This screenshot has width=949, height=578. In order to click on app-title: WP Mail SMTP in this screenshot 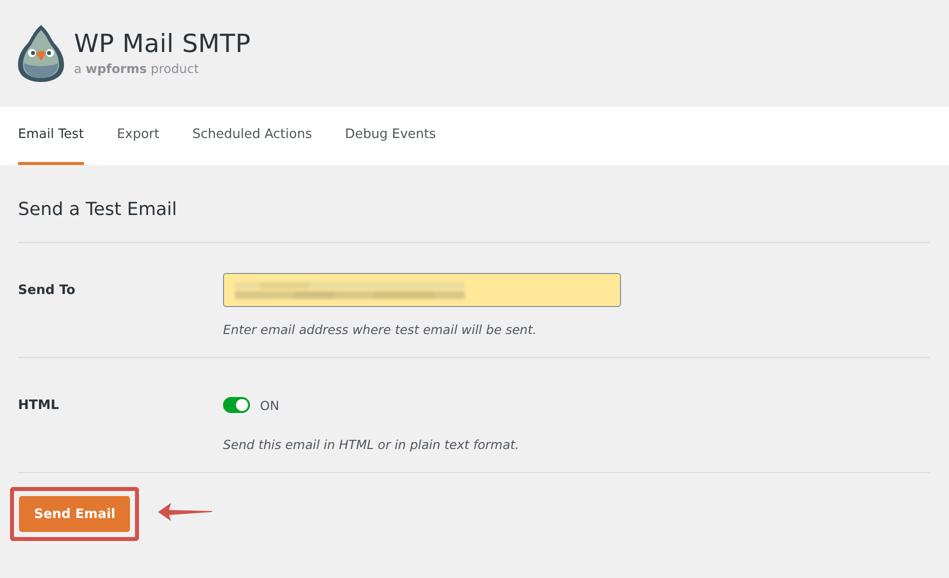, I will do `click(162, 43)`.